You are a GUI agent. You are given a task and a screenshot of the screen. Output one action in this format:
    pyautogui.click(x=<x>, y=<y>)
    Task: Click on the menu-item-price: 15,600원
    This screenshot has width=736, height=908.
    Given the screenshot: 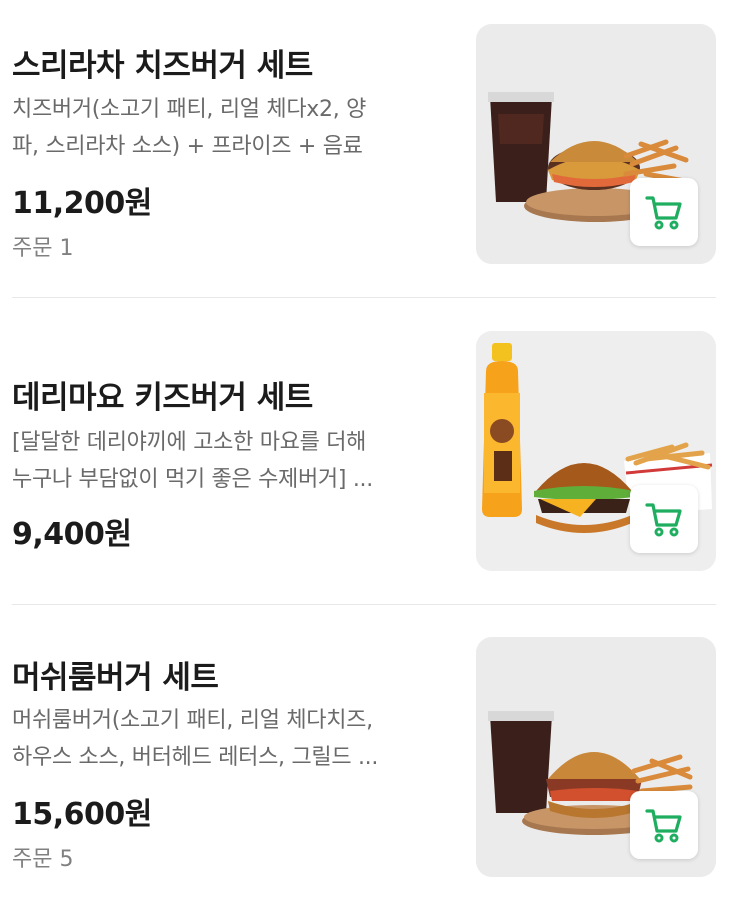 What is the action you would take?
    pyautogui.click(x=82, y=814)
    